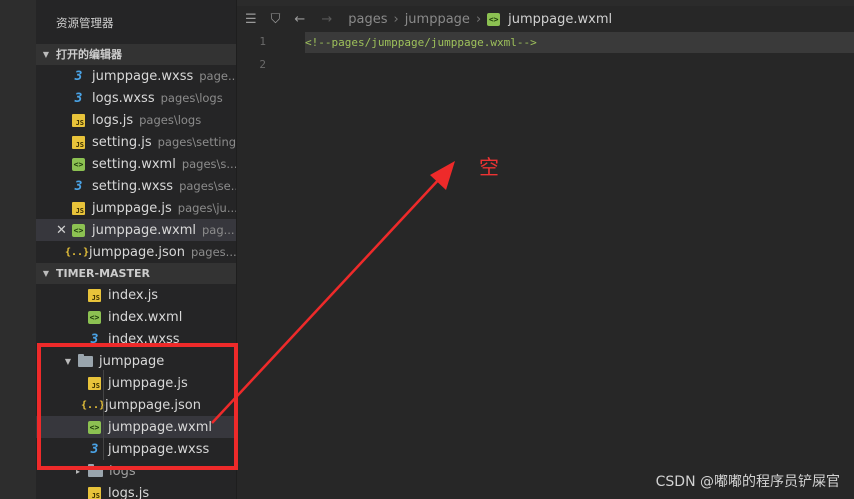 The image size is (854, 499). What do you see at coordinates (85, 360) in the screenshot?
I see `folder-open-icon` at bounding box center [85, 360].